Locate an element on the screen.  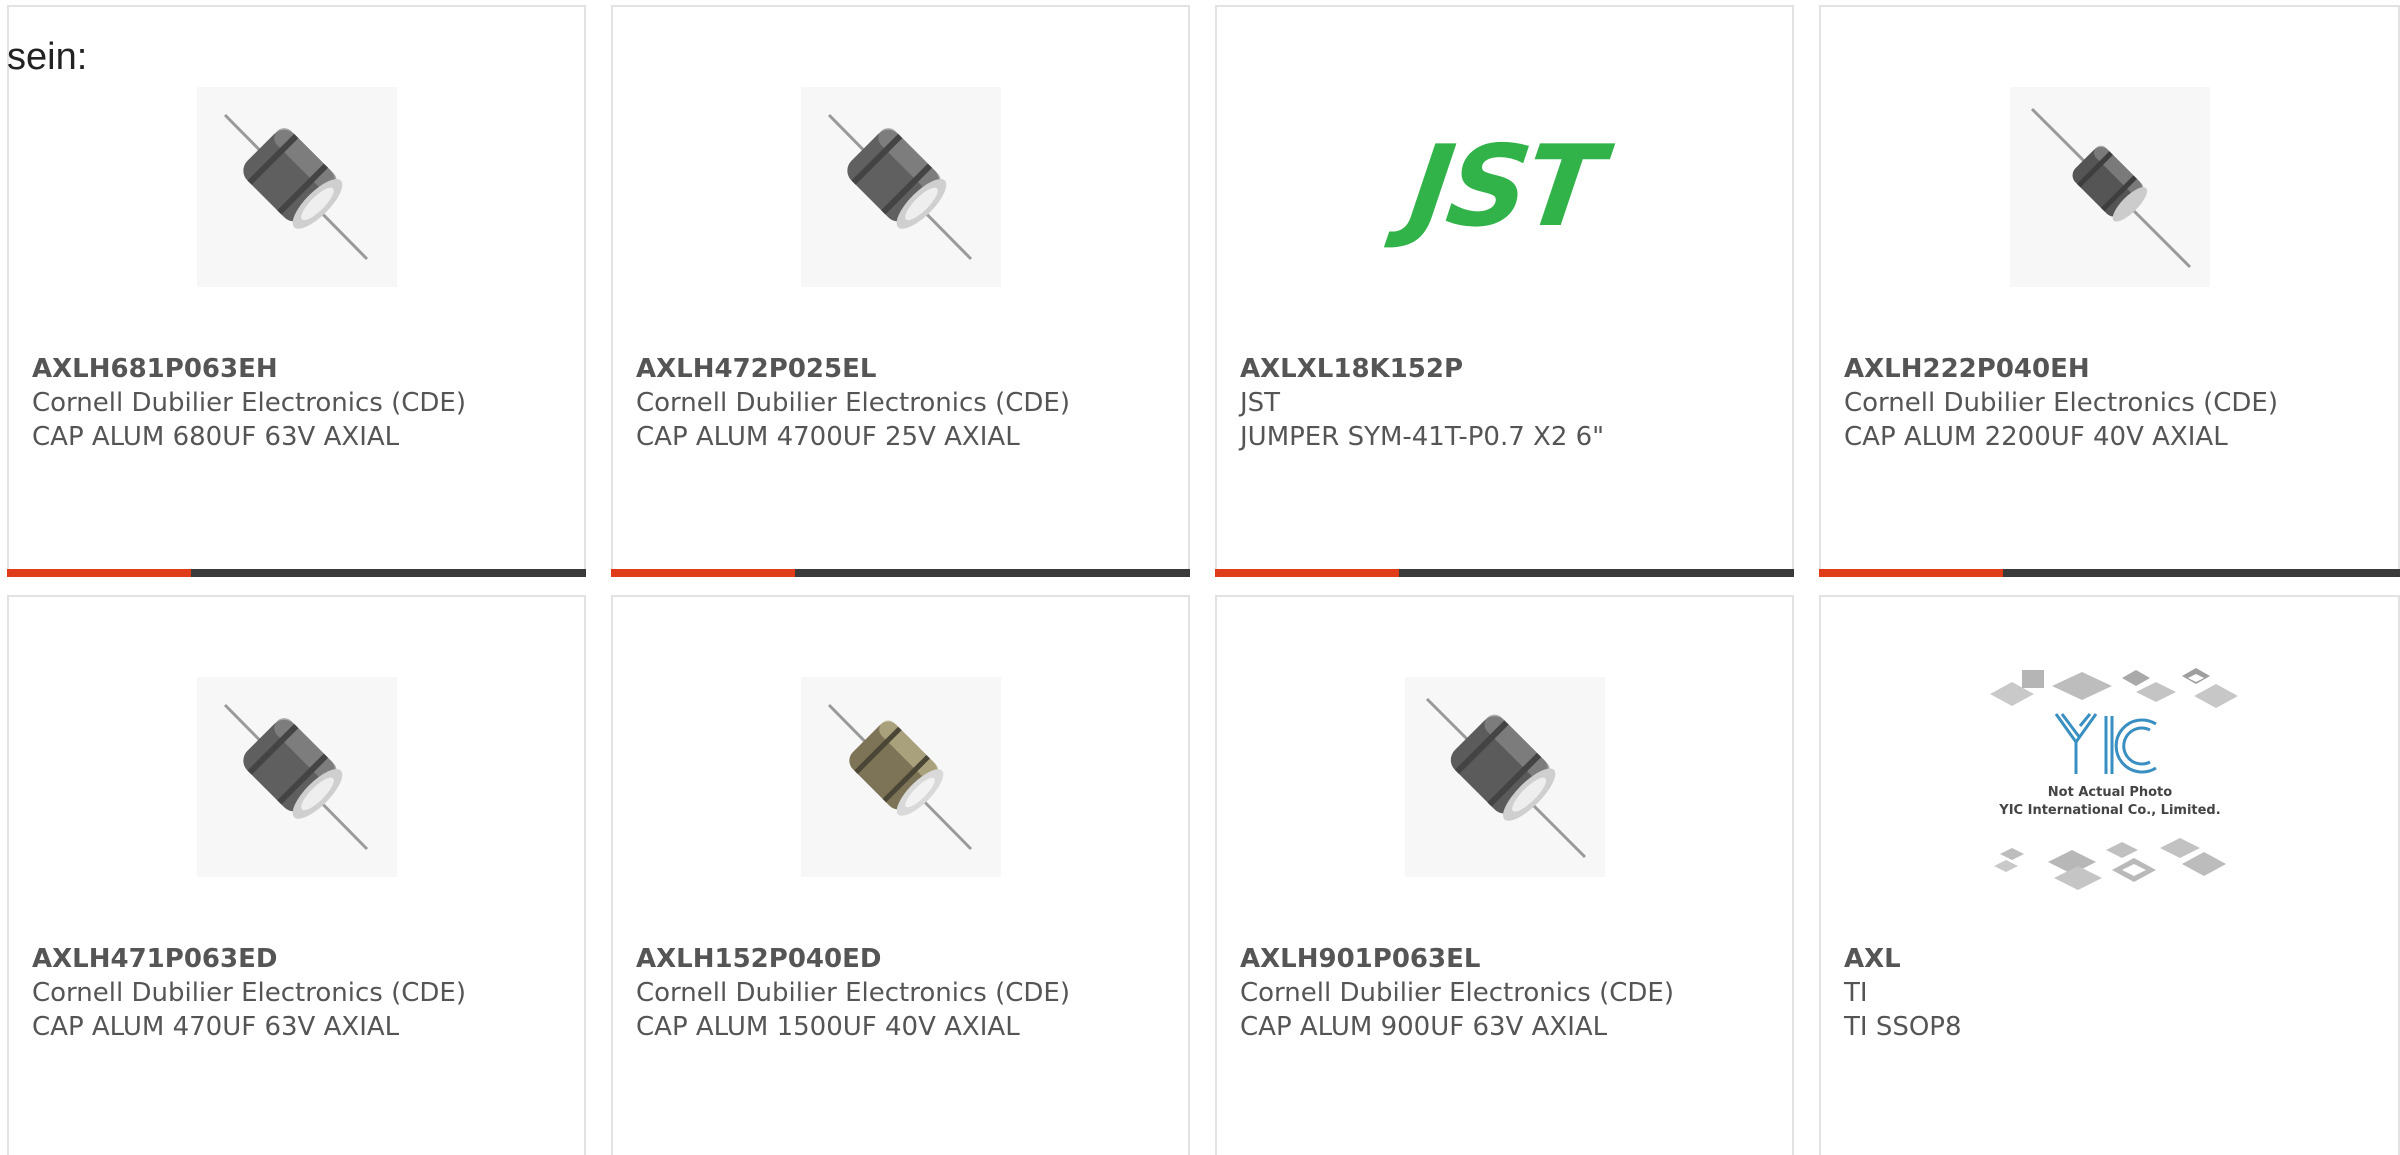
description: CAP ALUM 1500UF 40V AXIAL is located at coordinates (828, 1027).